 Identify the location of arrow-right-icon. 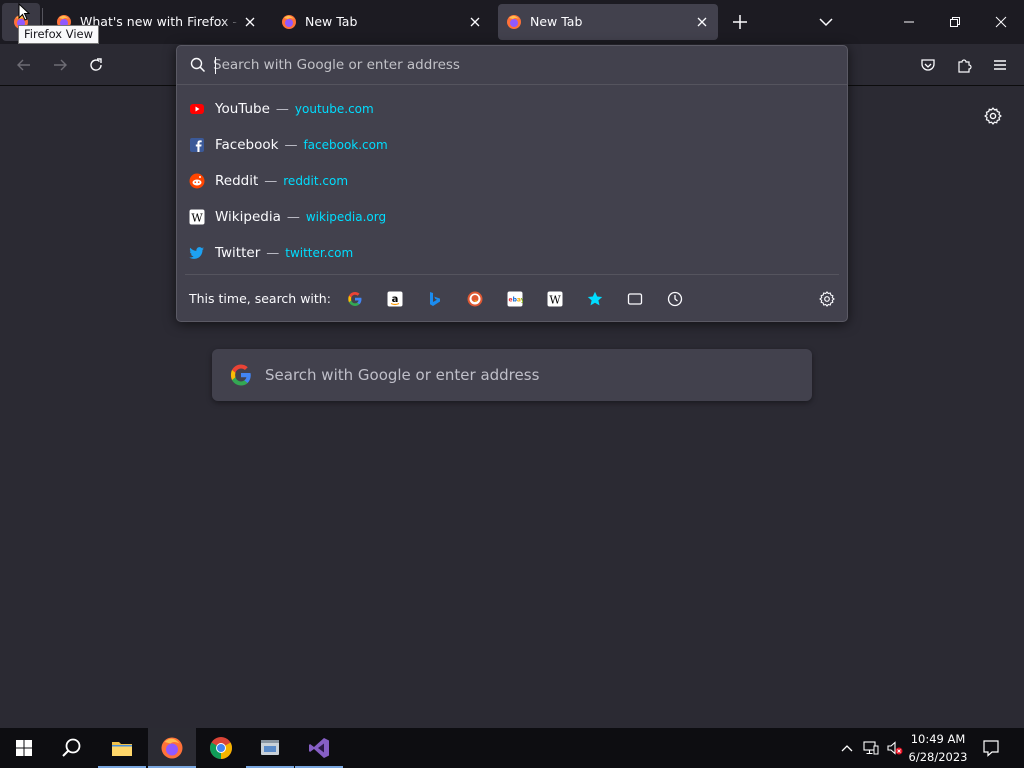
(60, 65).